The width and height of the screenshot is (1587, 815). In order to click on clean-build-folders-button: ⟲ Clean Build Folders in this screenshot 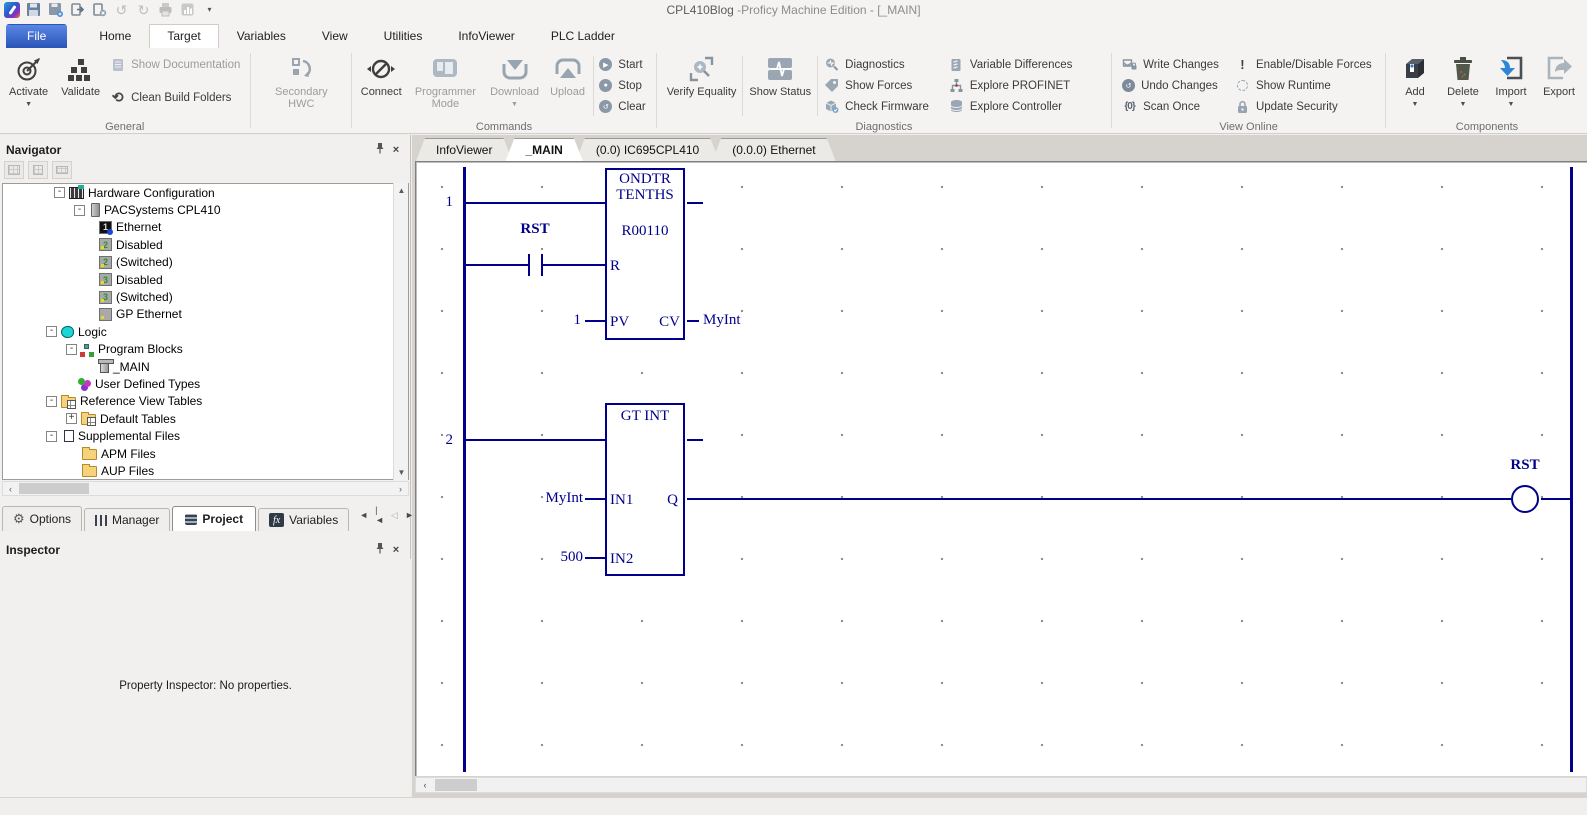, I will do `click(175, 97)`.